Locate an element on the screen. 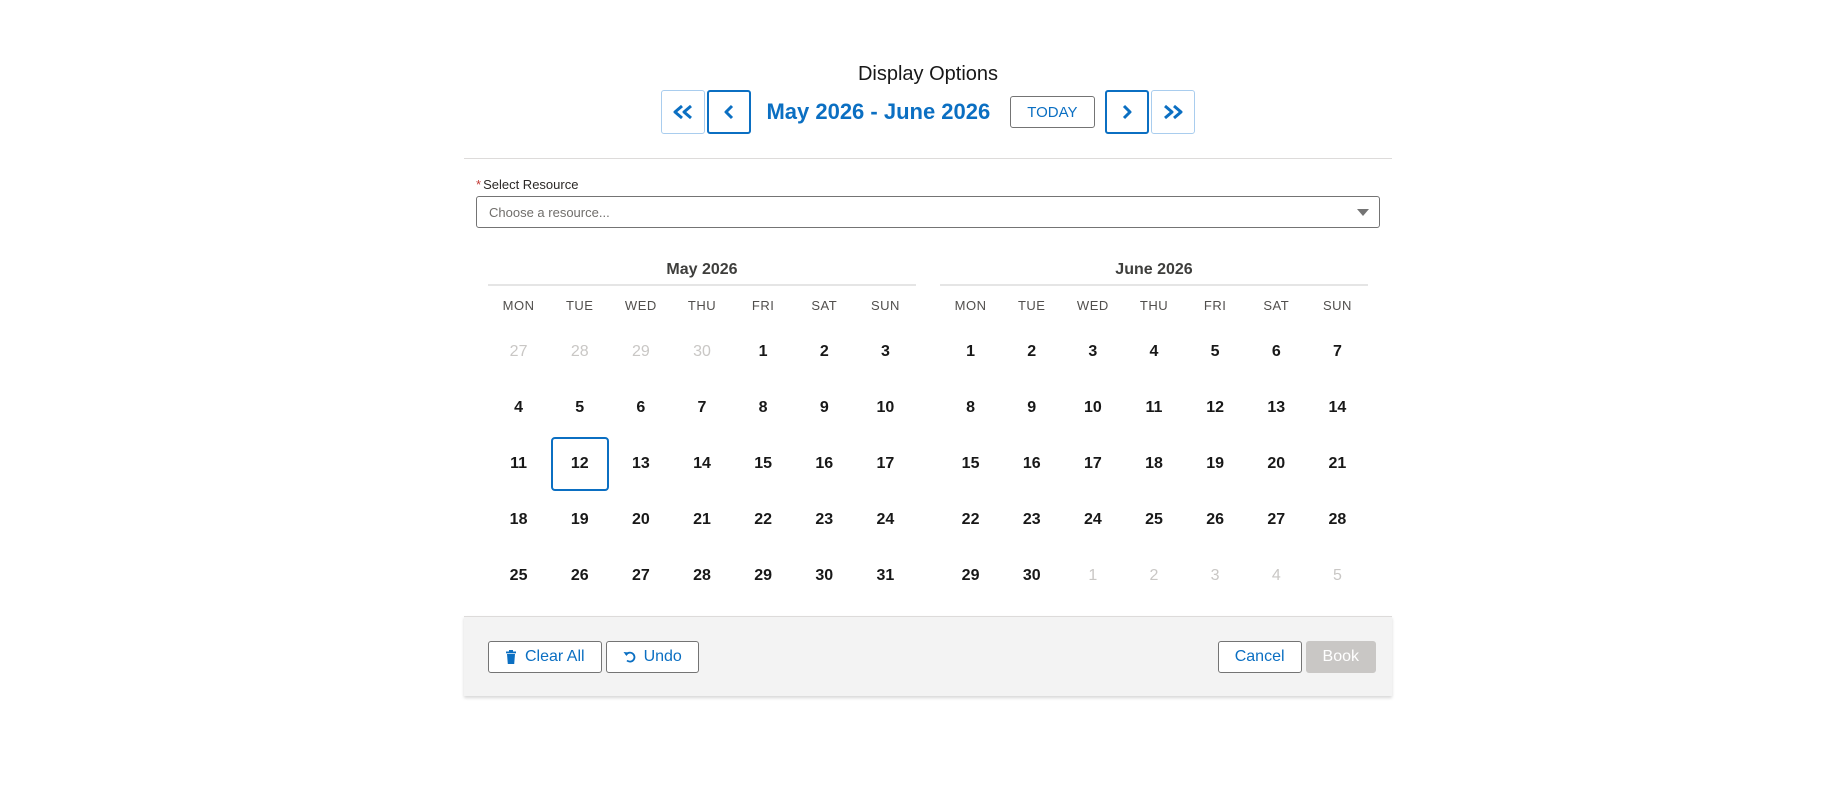 Image resolution: width=1841 pixels, height=803 pixels. next-range-fast-button is located at coordinates (1172, 112).